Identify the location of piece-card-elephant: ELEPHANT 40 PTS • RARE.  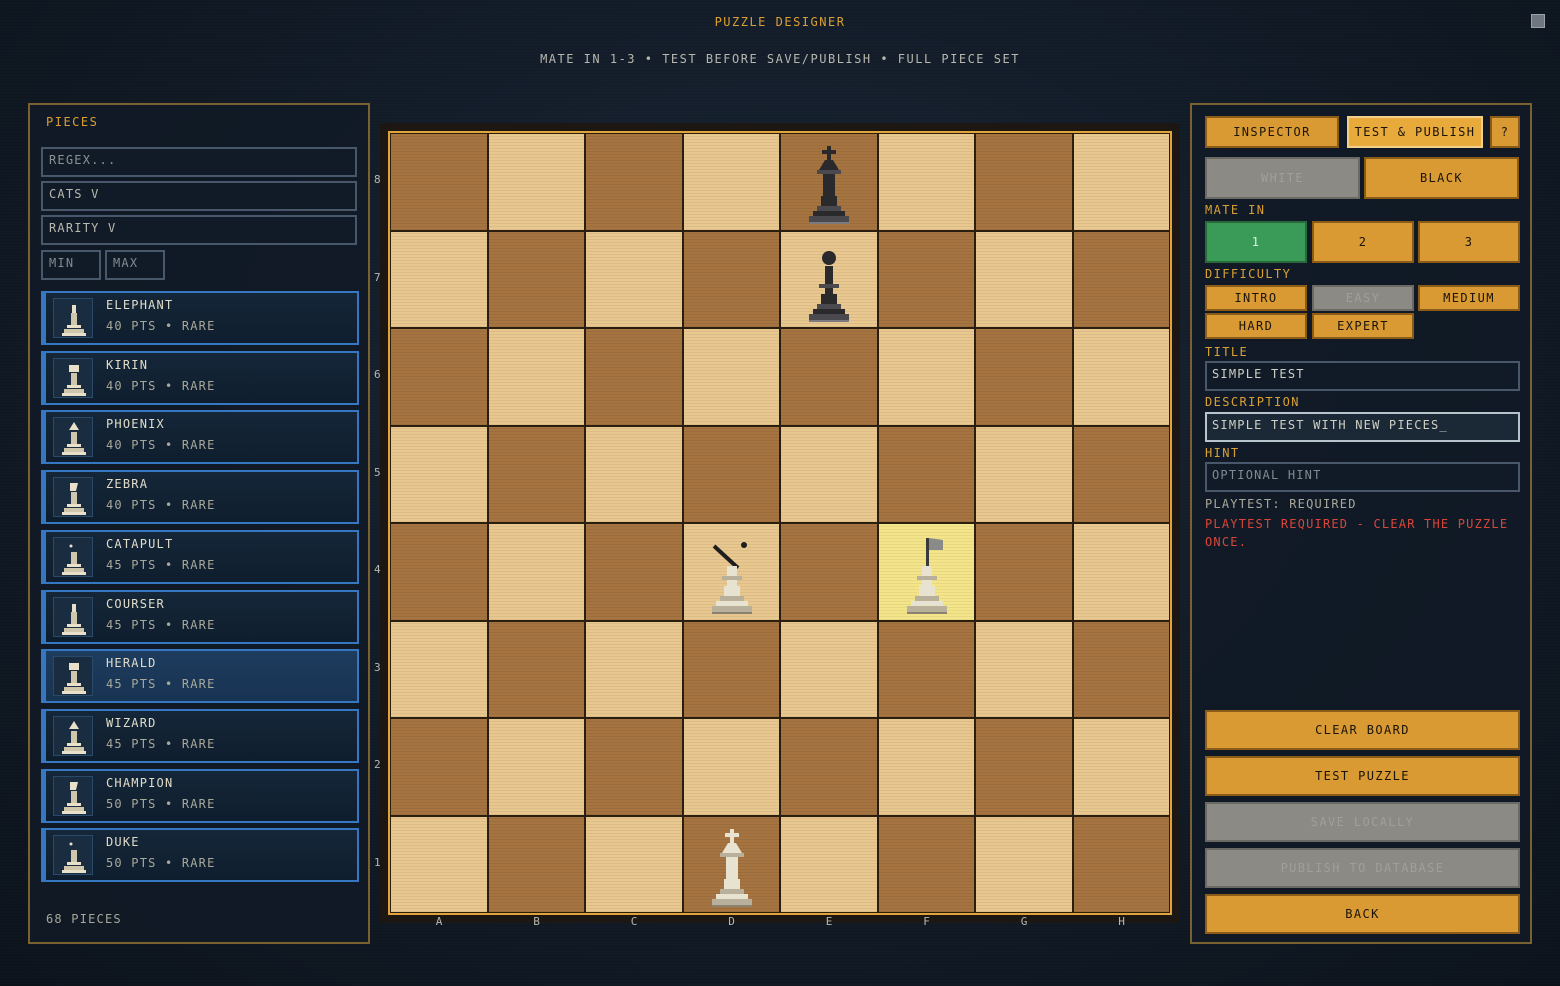
(200, 318).